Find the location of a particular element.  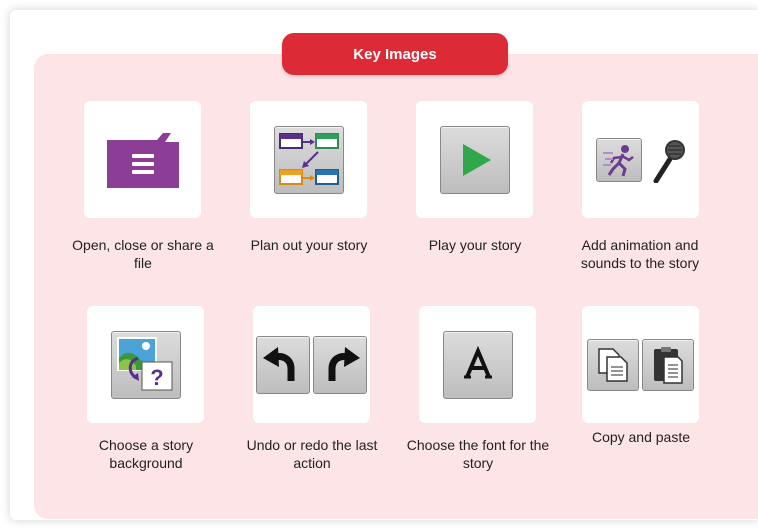

animation-icon is located at coordinates (618, 159).